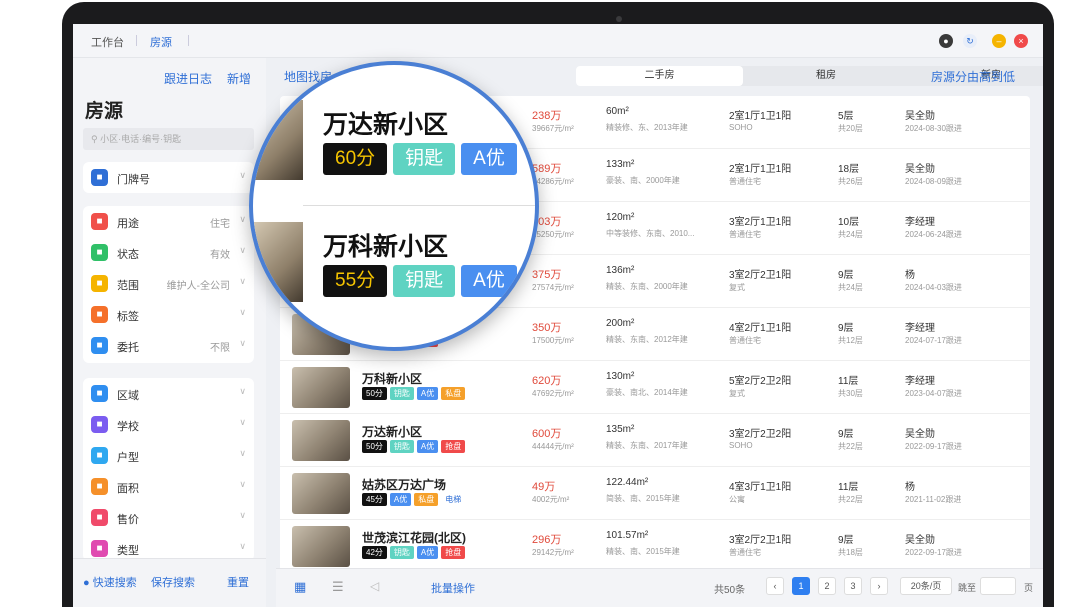  Describe the element at coordinates (489, 281) in the screenshot. I see `magnified-tag: A优` at that location.